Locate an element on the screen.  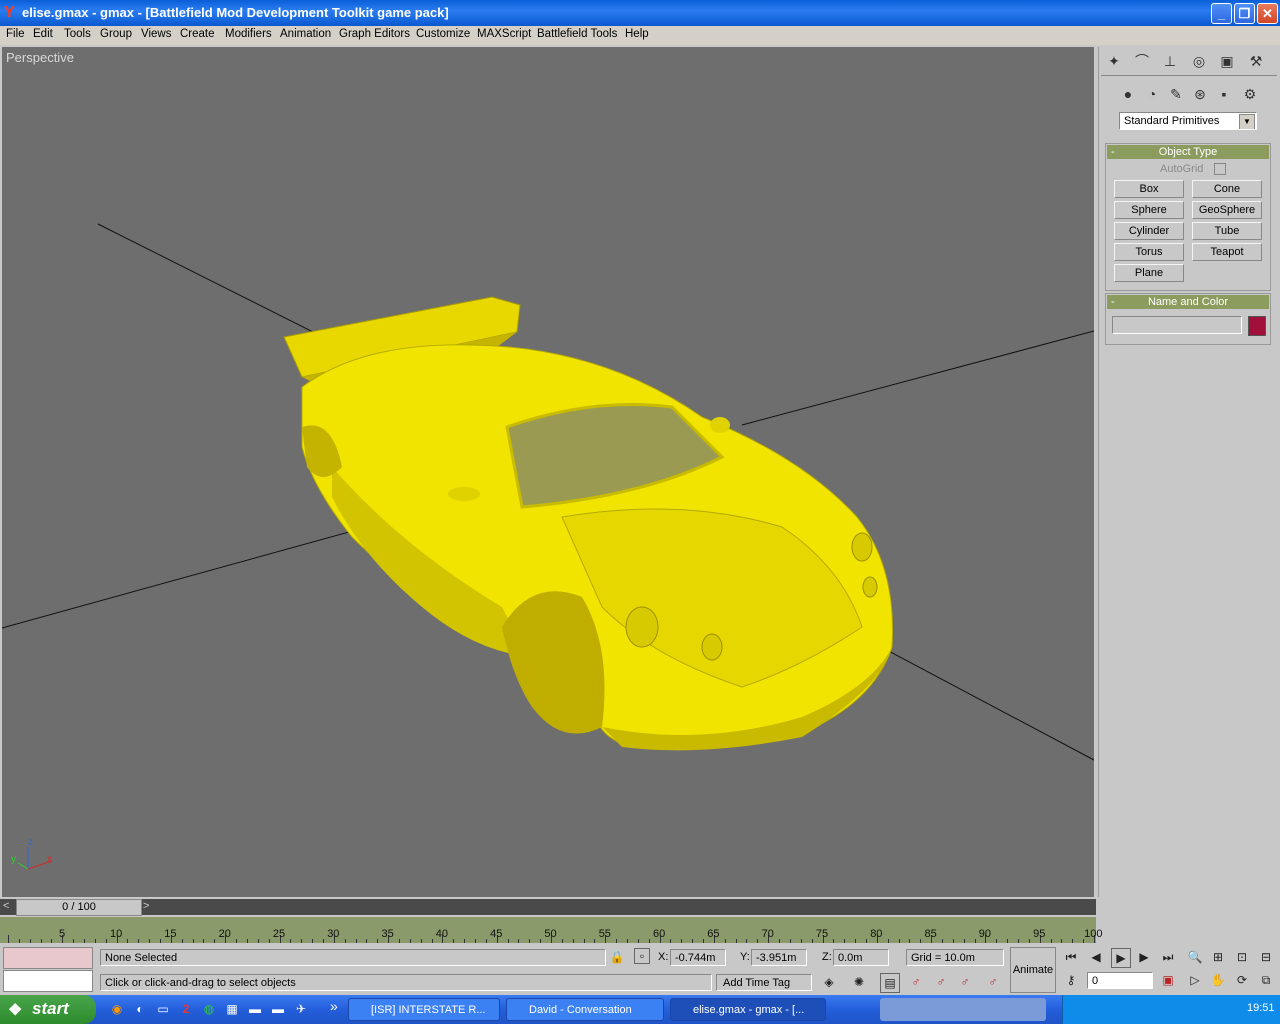
key-mode-icon: ⚷ is located at coordinates (1071, 980).